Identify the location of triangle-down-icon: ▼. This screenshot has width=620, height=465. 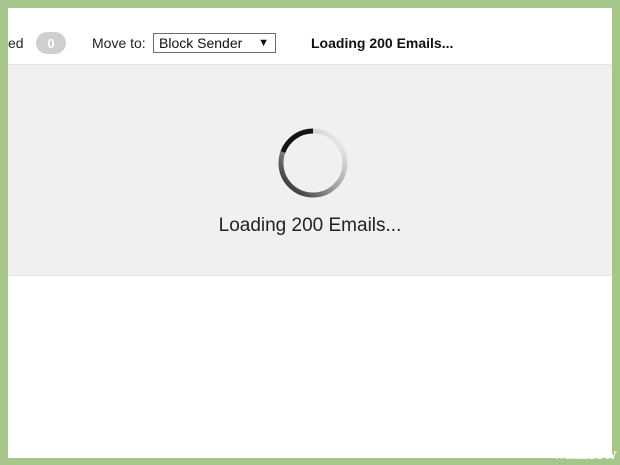
(263, 43).